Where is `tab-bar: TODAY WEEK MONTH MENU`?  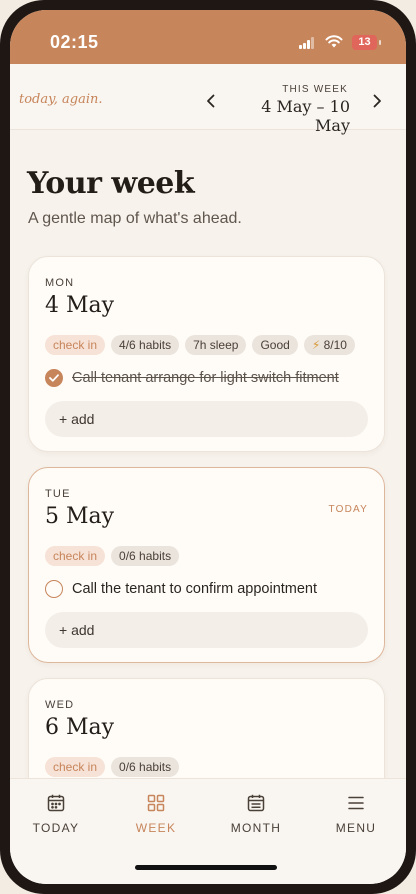 tab-bar: TODAY WEEK MONTH MENU is located at coordinates (208, 831).